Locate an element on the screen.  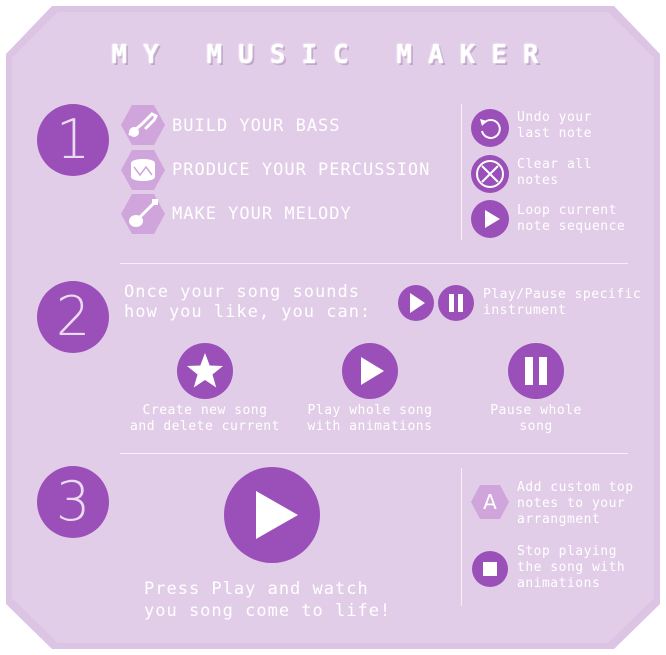
step-3-number: 3 is located at coordinates (73, 502).